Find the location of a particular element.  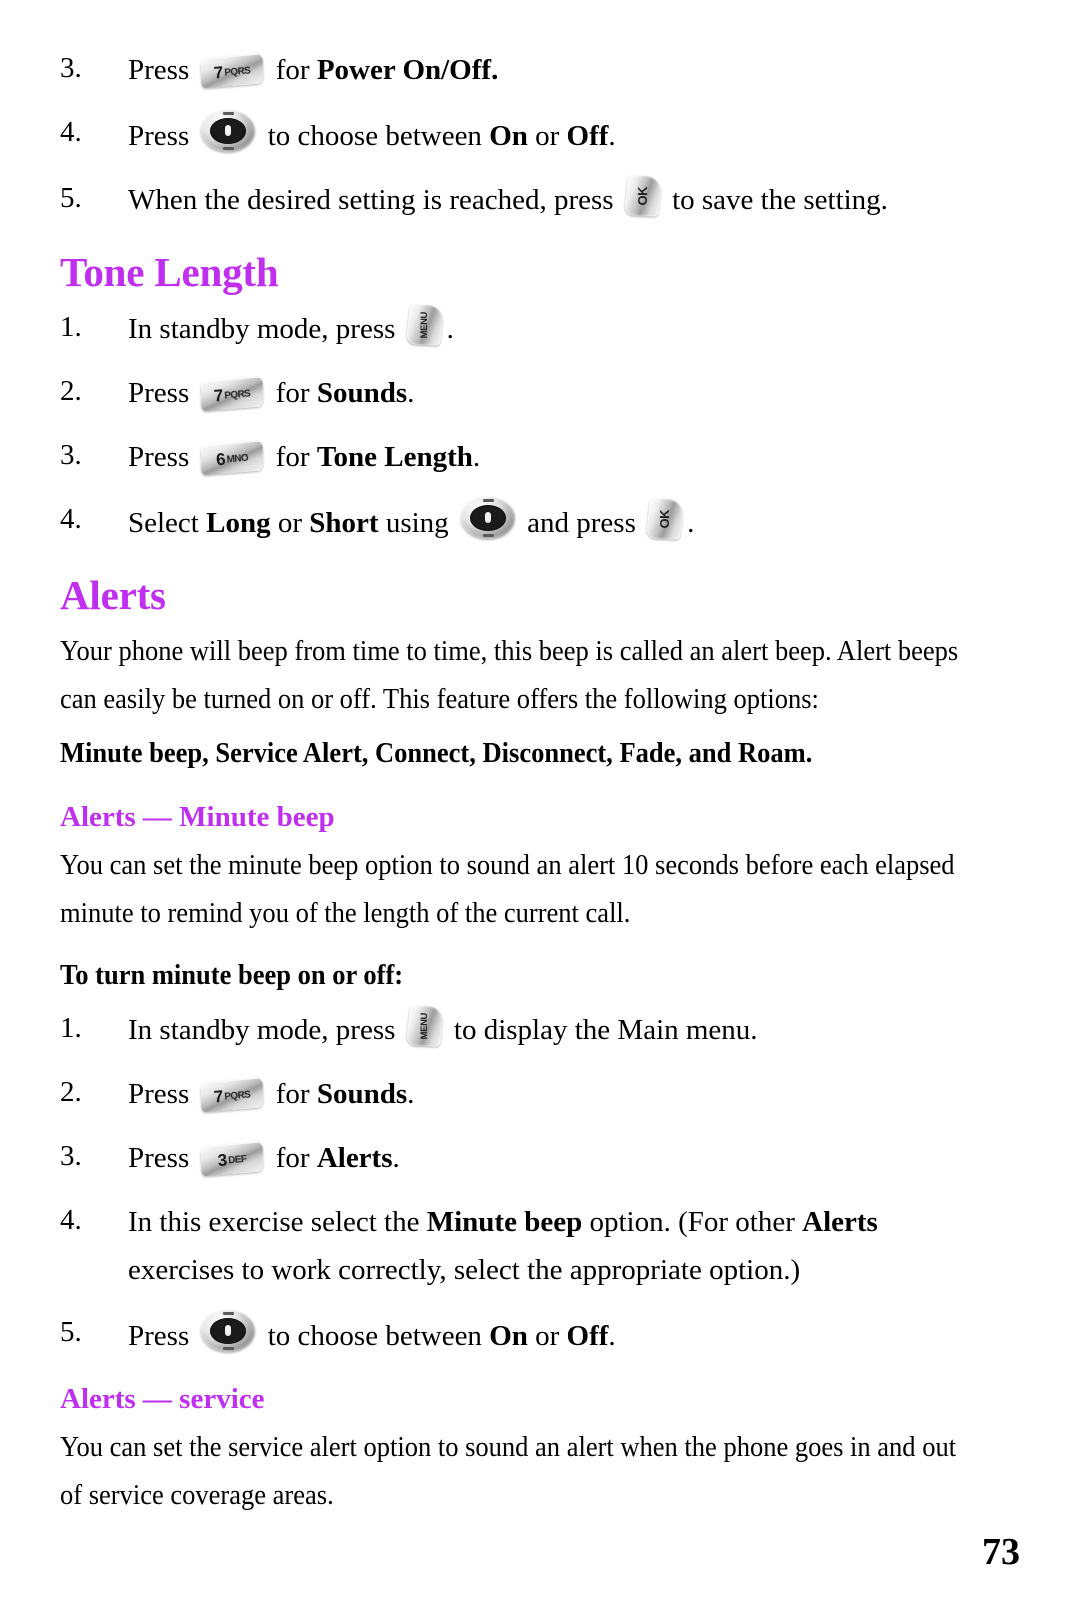

step-item: 4. Select Long or Short using and press is located at coordinates (520, 522).